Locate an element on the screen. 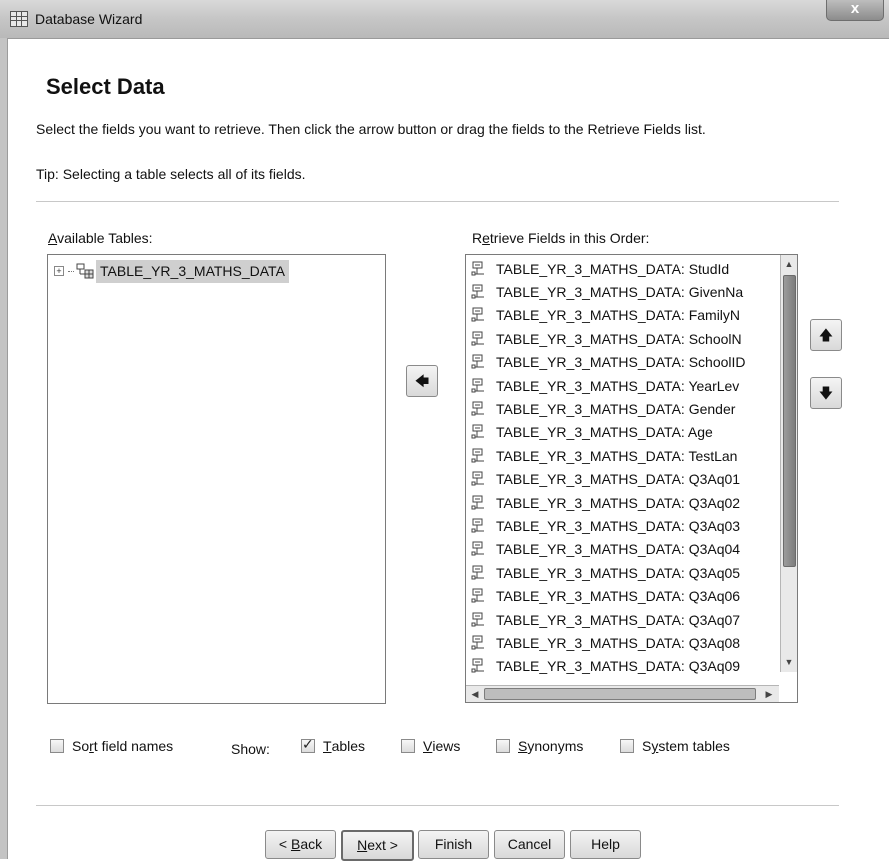 The height and width of the screenshot is (861, 889). vertical-scrollbar: ▲ ▼ is located at coordinates (788, 463).